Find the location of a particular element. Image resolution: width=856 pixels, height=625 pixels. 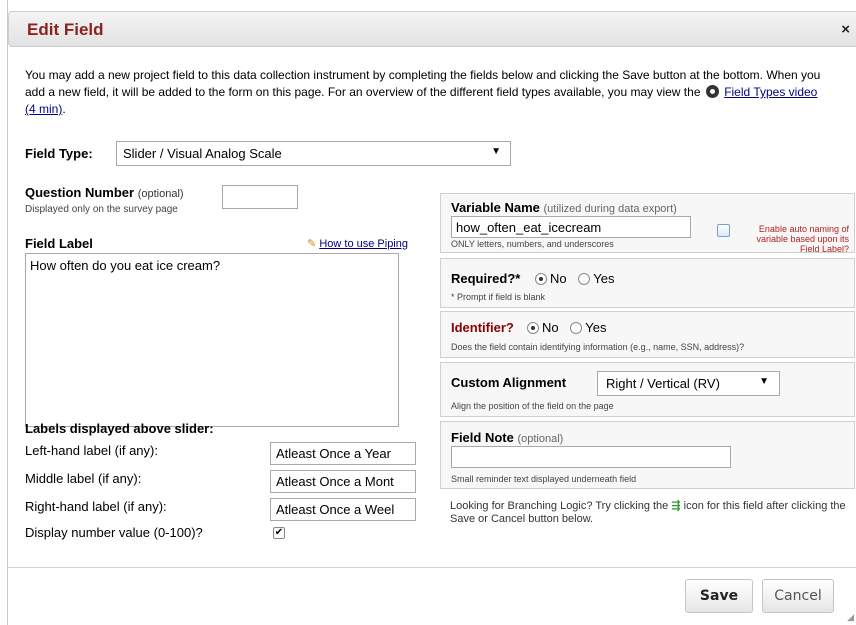

dialog-title: Edit Field is located at coordinates (65, 29).